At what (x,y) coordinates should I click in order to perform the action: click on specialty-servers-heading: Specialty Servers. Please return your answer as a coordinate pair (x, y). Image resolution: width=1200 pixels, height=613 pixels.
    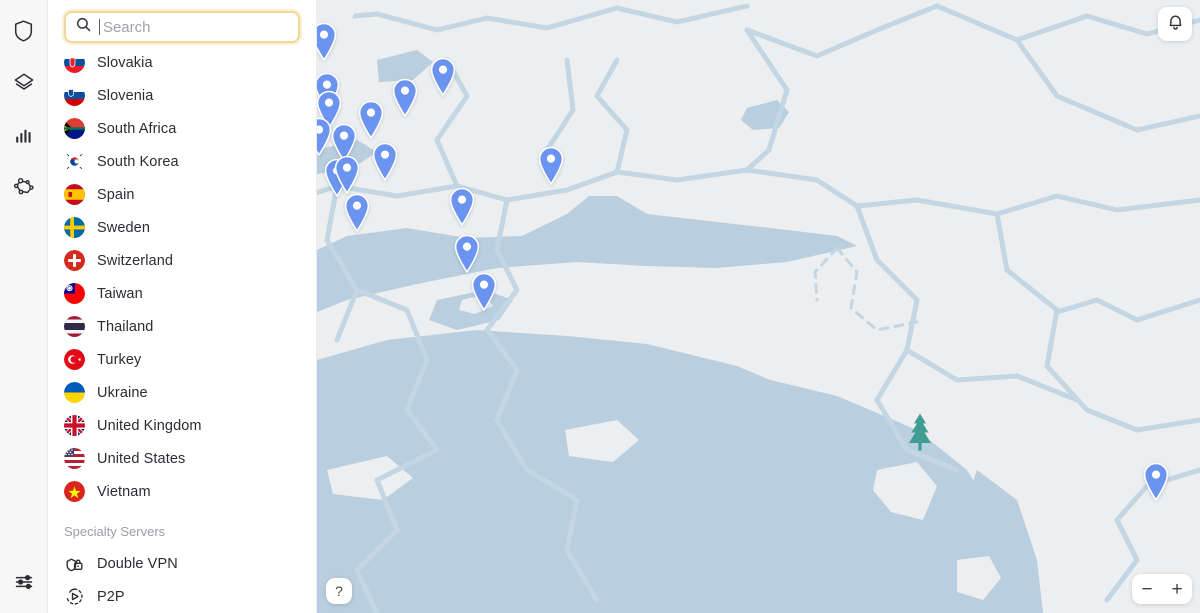
    Looking at the image, I should click on (115, 531).